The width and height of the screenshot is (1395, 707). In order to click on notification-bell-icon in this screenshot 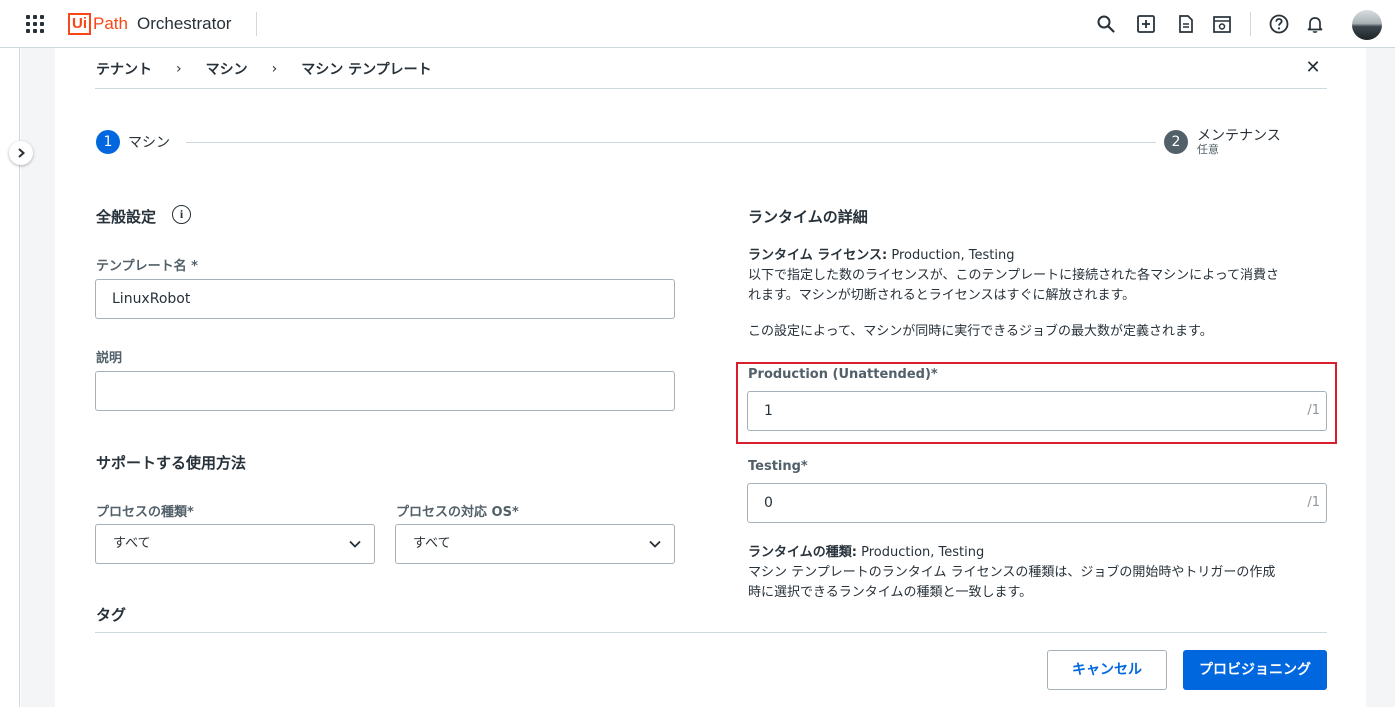, I will do `click(1315, 24)`.